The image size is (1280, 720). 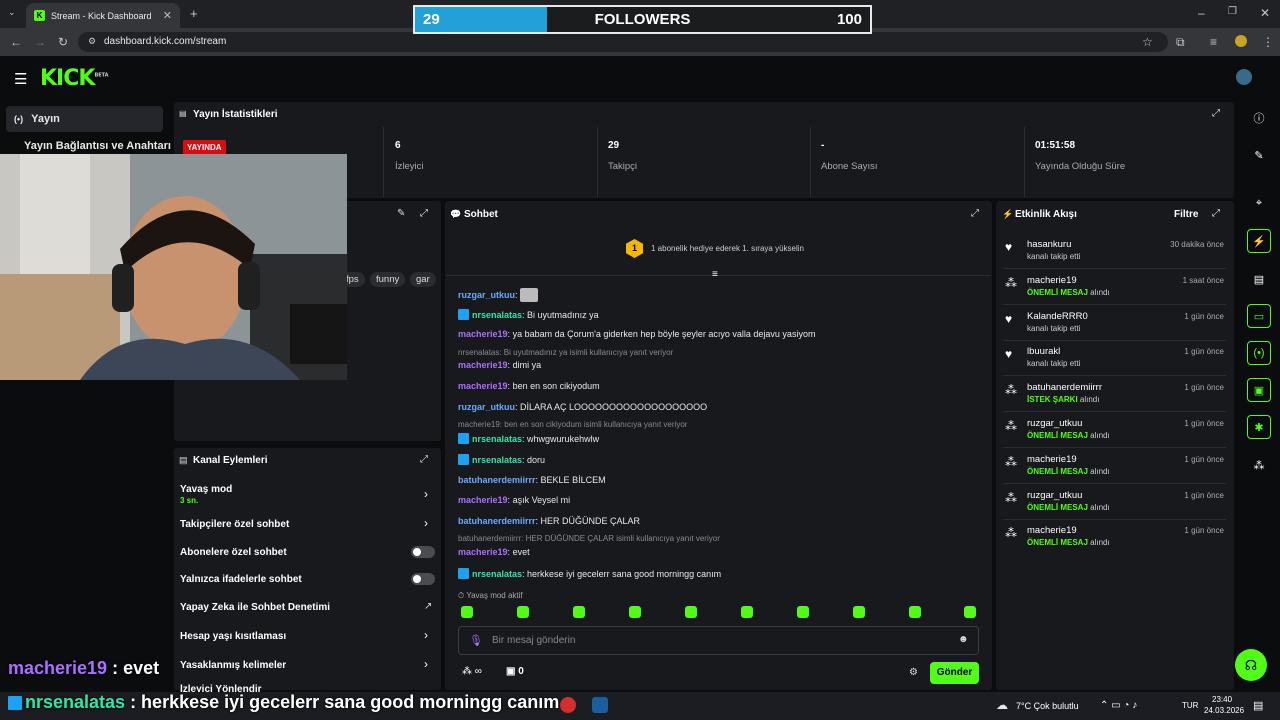 I want to click on weather-text: 7°C Çok bulutlu, so click(x=1047, y=706).